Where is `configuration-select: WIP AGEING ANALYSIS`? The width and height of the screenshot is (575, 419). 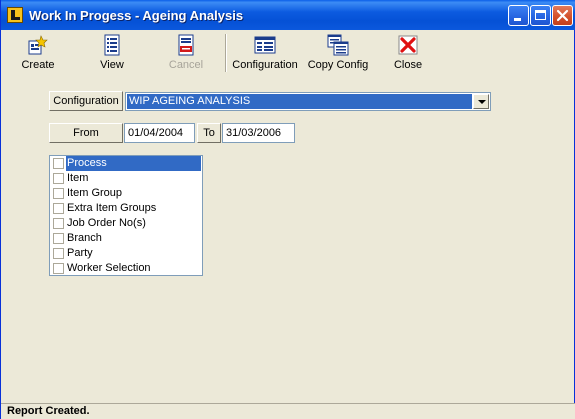 configuration-select: WIP AGEING ANALYSIS is located at coordinates (308, 101).